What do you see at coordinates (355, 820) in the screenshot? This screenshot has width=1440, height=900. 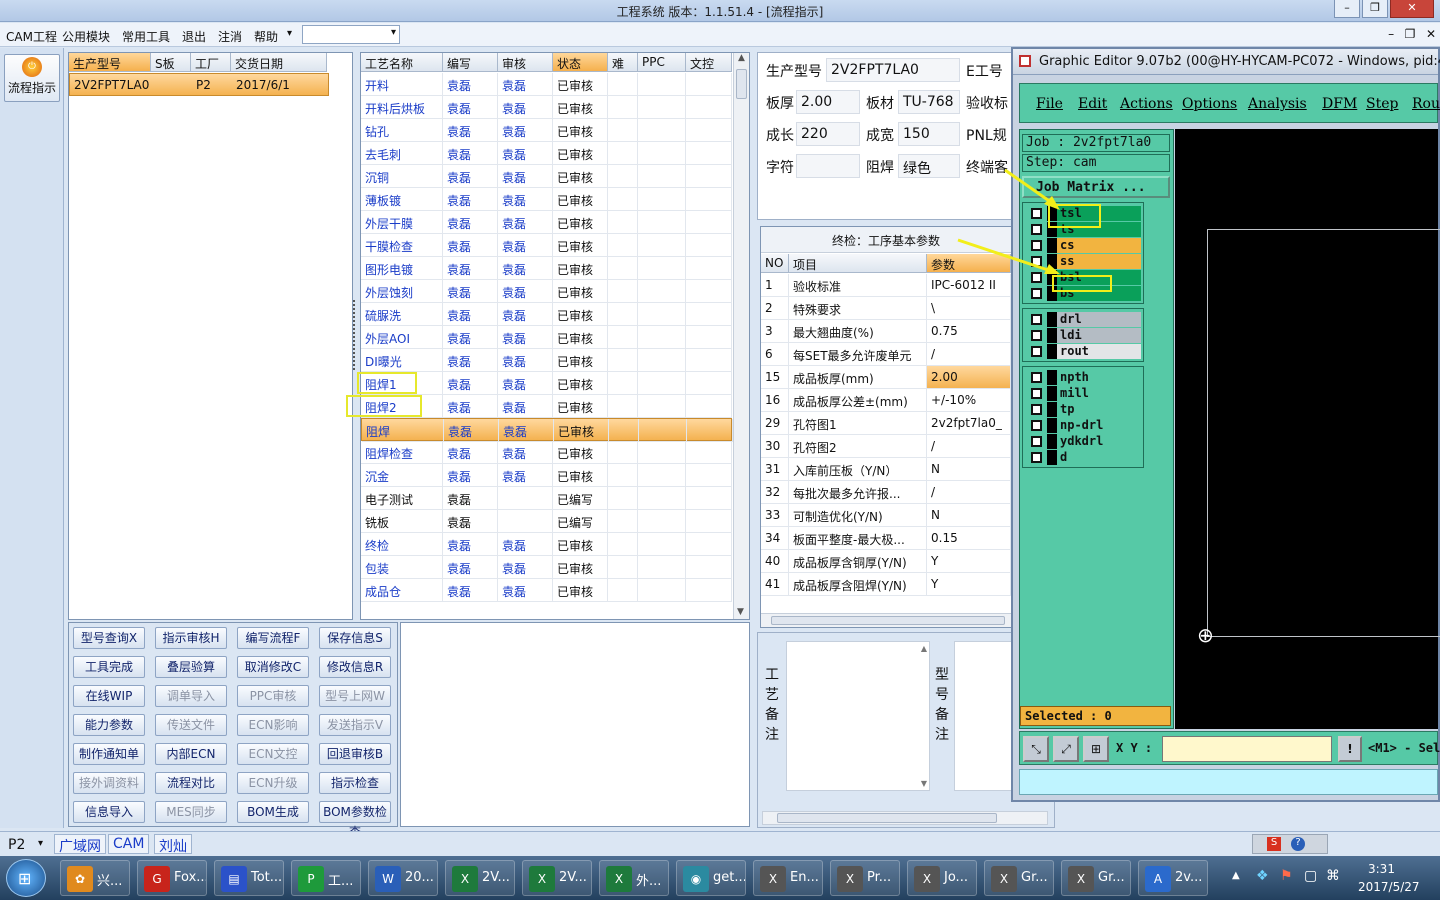 I see `action-button: BOM参数检查` at bounding box center [355, 820].